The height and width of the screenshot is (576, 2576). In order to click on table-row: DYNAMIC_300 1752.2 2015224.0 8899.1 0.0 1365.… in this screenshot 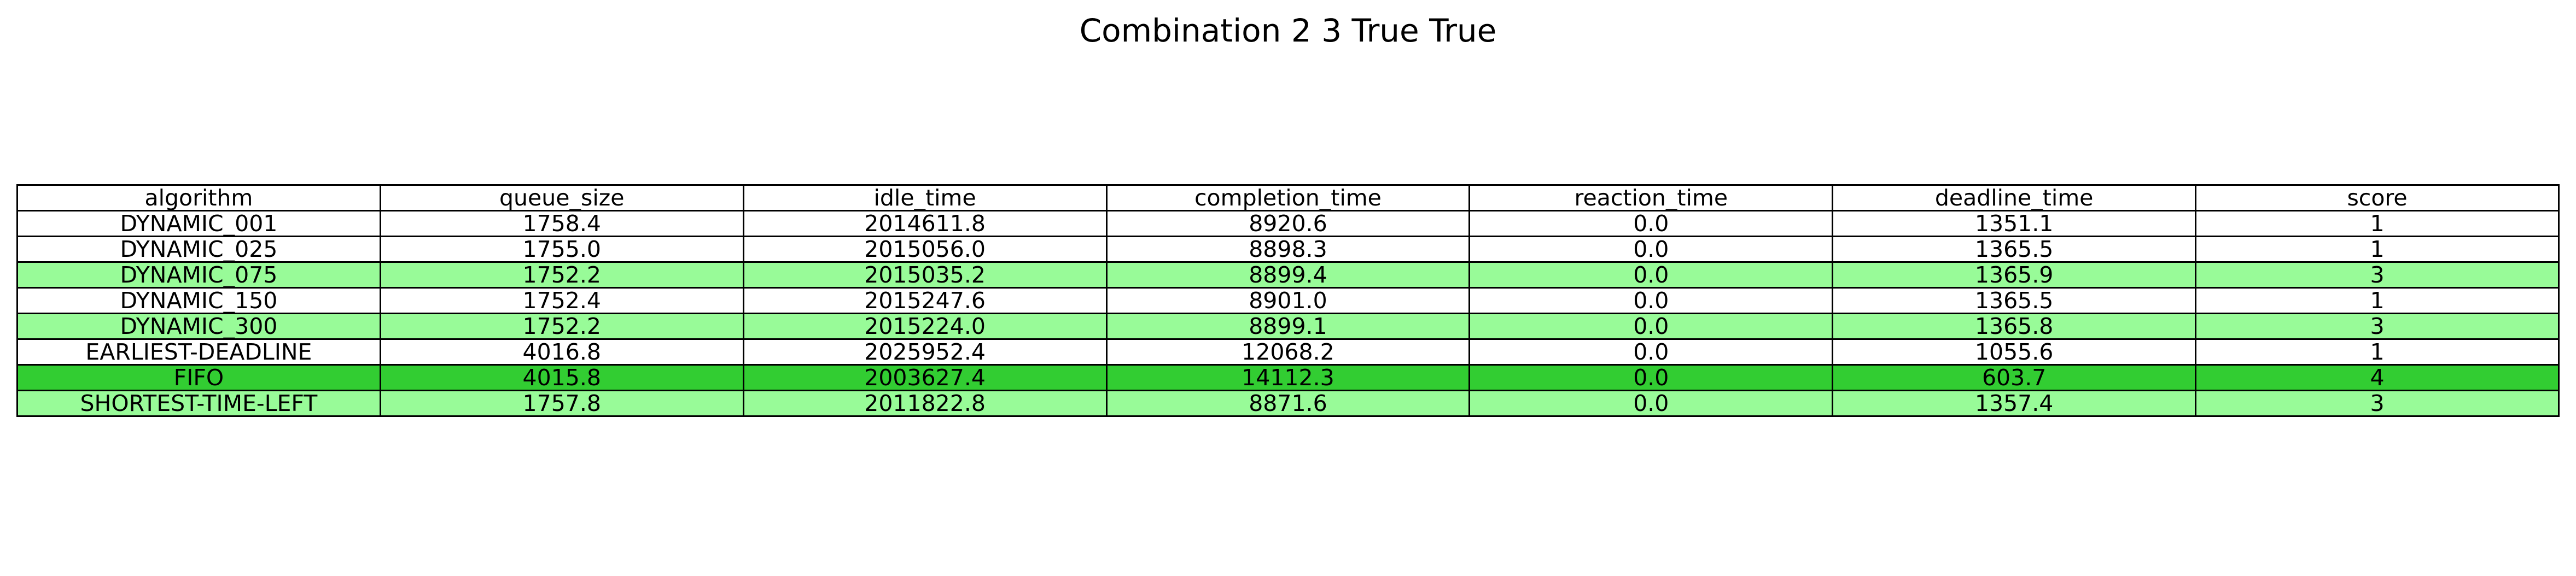, I will do `click(1288, 327)`.